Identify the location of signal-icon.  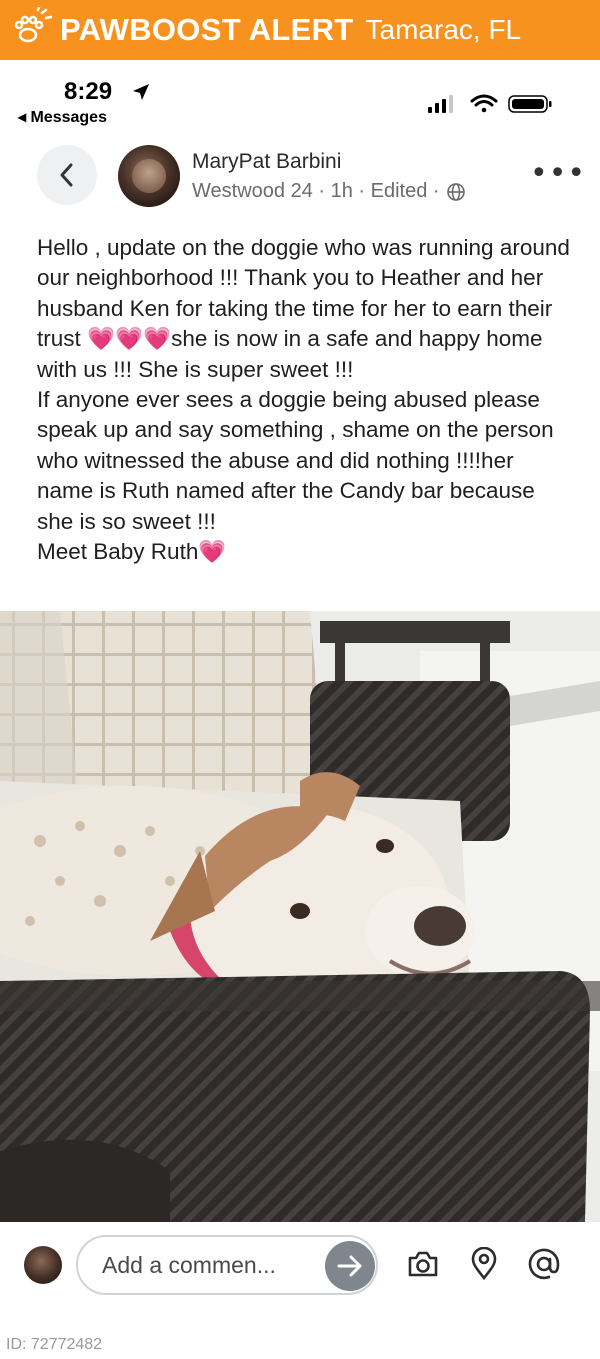
(440, 104).